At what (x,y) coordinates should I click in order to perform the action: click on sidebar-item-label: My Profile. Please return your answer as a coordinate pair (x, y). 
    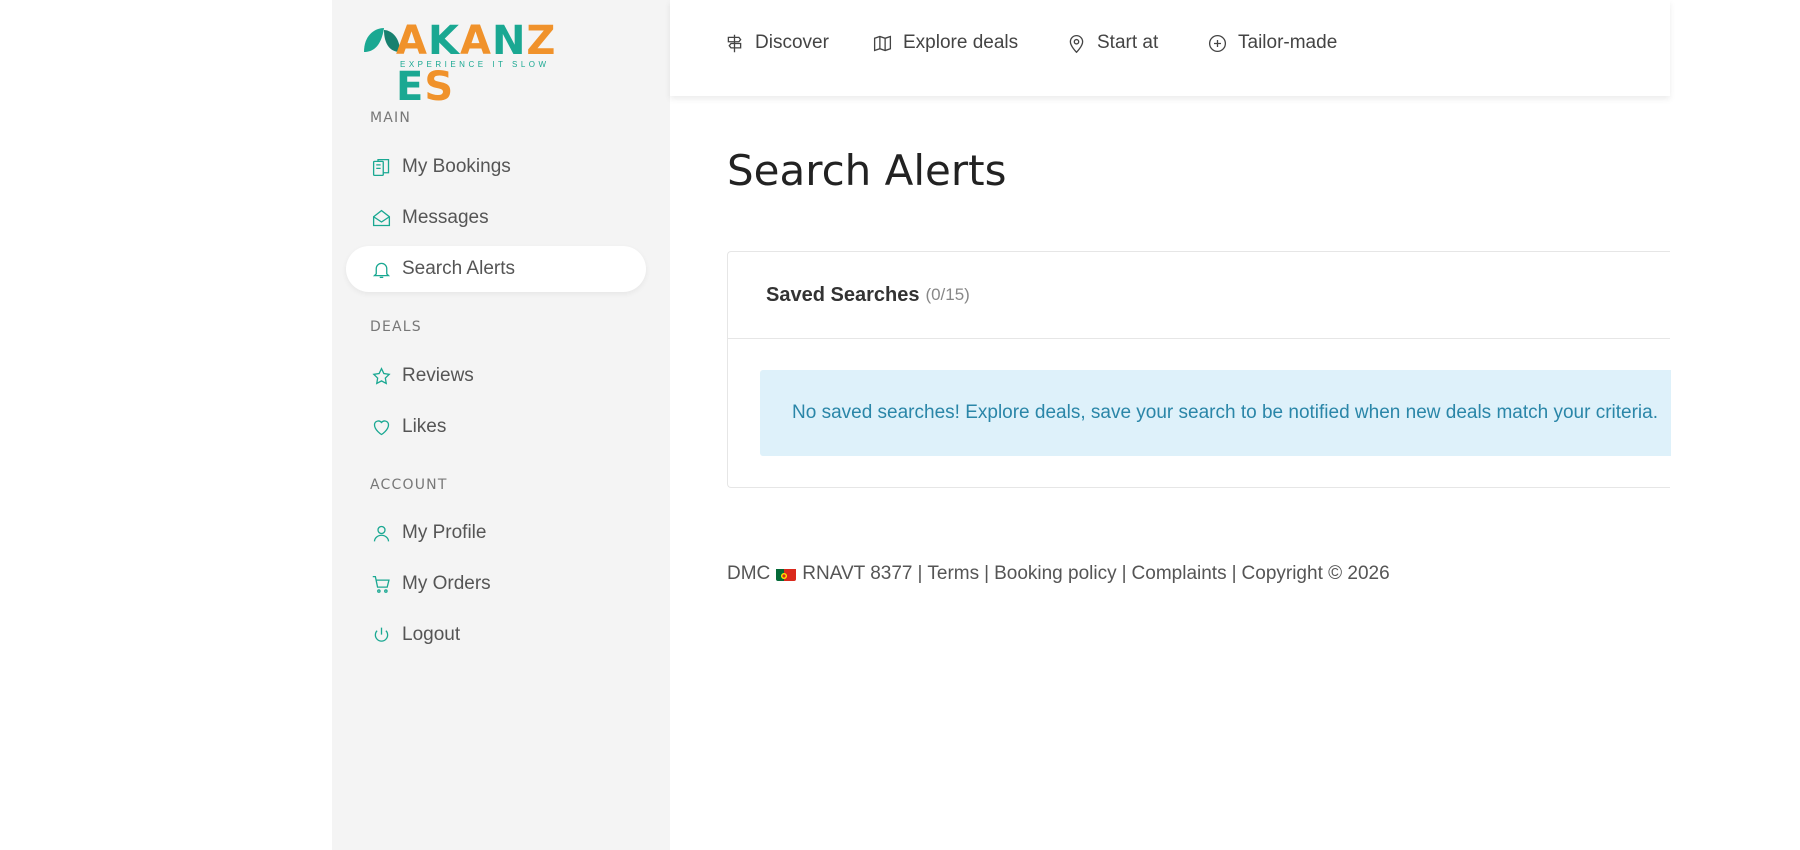
    Looking at the image, I should click on (444, 532).